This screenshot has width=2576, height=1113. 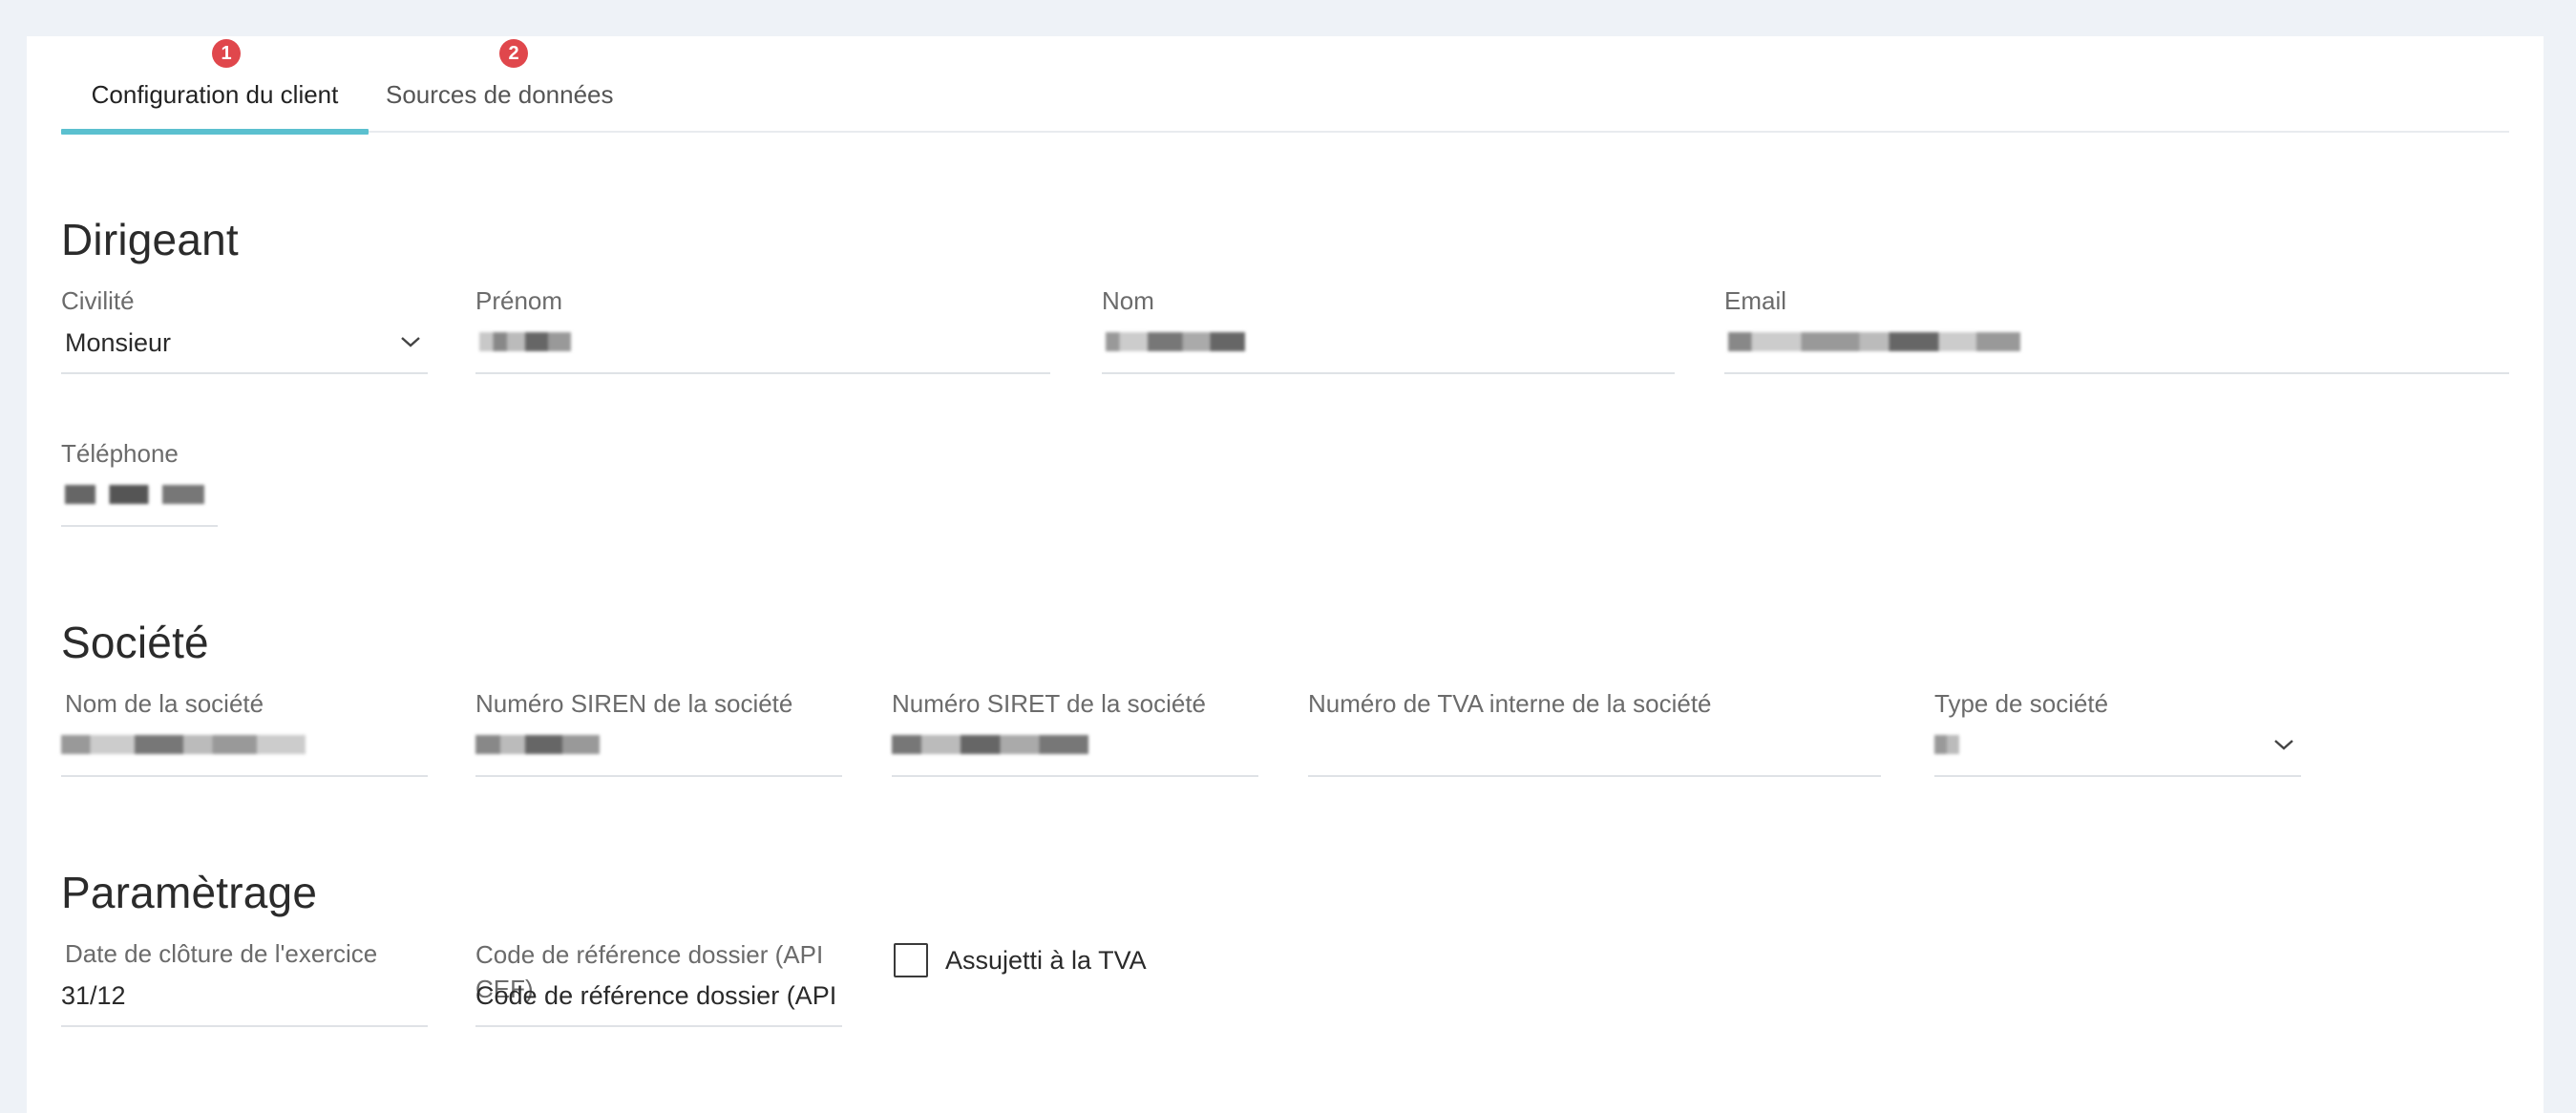 What do you see at coordinates (1388, 332) in the screenshot?
I see `nom-field: Nom` at bounding box center [1388, 332].